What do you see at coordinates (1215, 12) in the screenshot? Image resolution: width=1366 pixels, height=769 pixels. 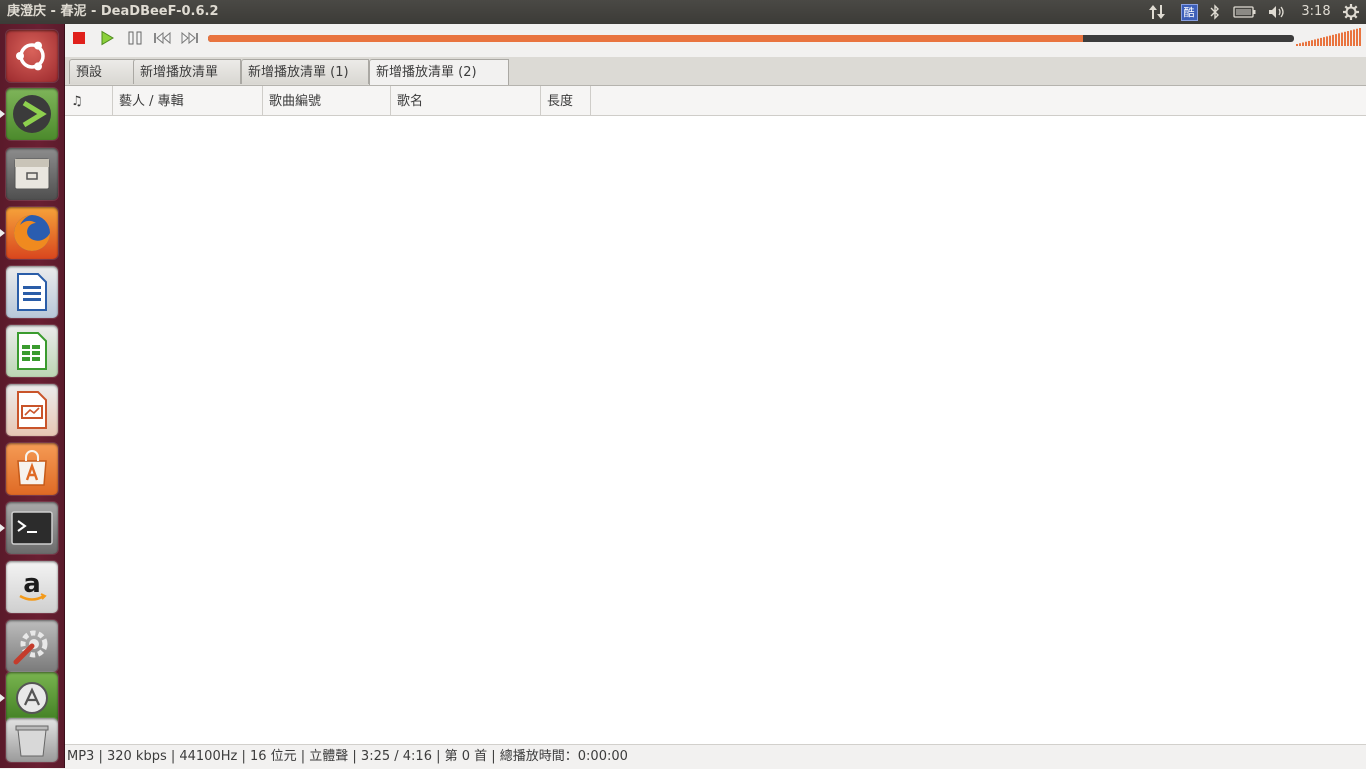 I see `bluetooth-icon` at bounding box center [1215, 12].